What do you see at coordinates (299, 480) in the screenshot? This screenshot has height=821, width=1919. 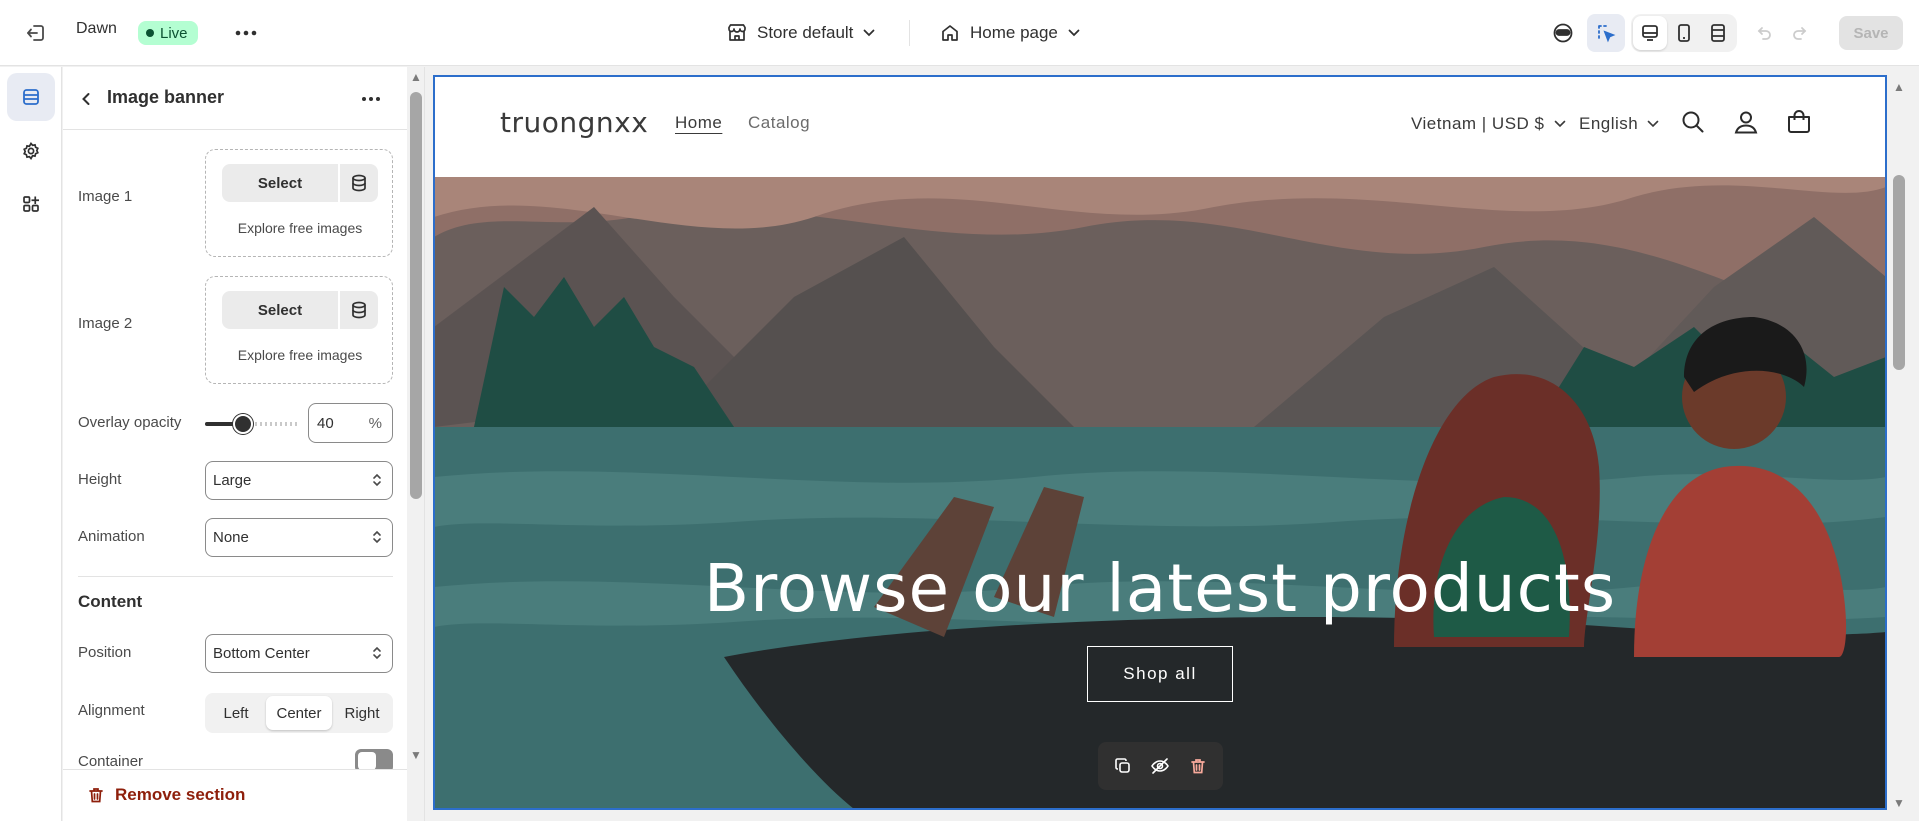 I see `height-select: Large` at bounding box center [299, 480].